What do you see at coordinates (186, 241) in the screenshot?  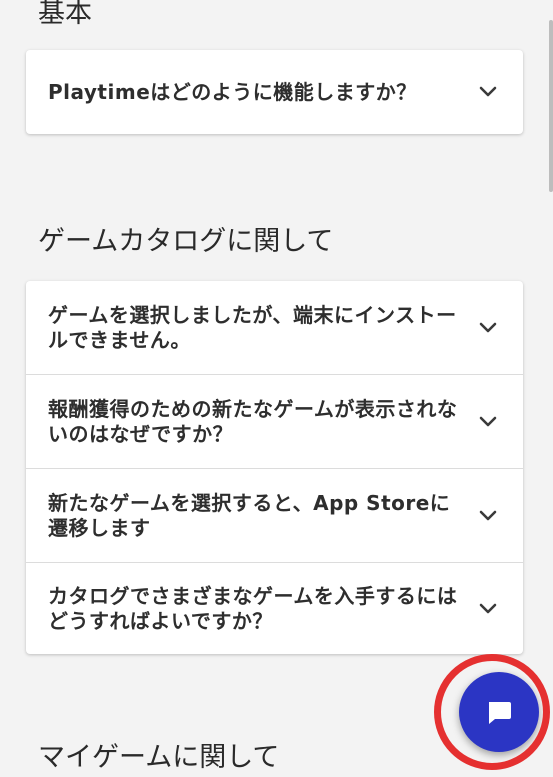 I see `section-title-catalog: ゲームカタログに関して` at bounding box center [186, 241].